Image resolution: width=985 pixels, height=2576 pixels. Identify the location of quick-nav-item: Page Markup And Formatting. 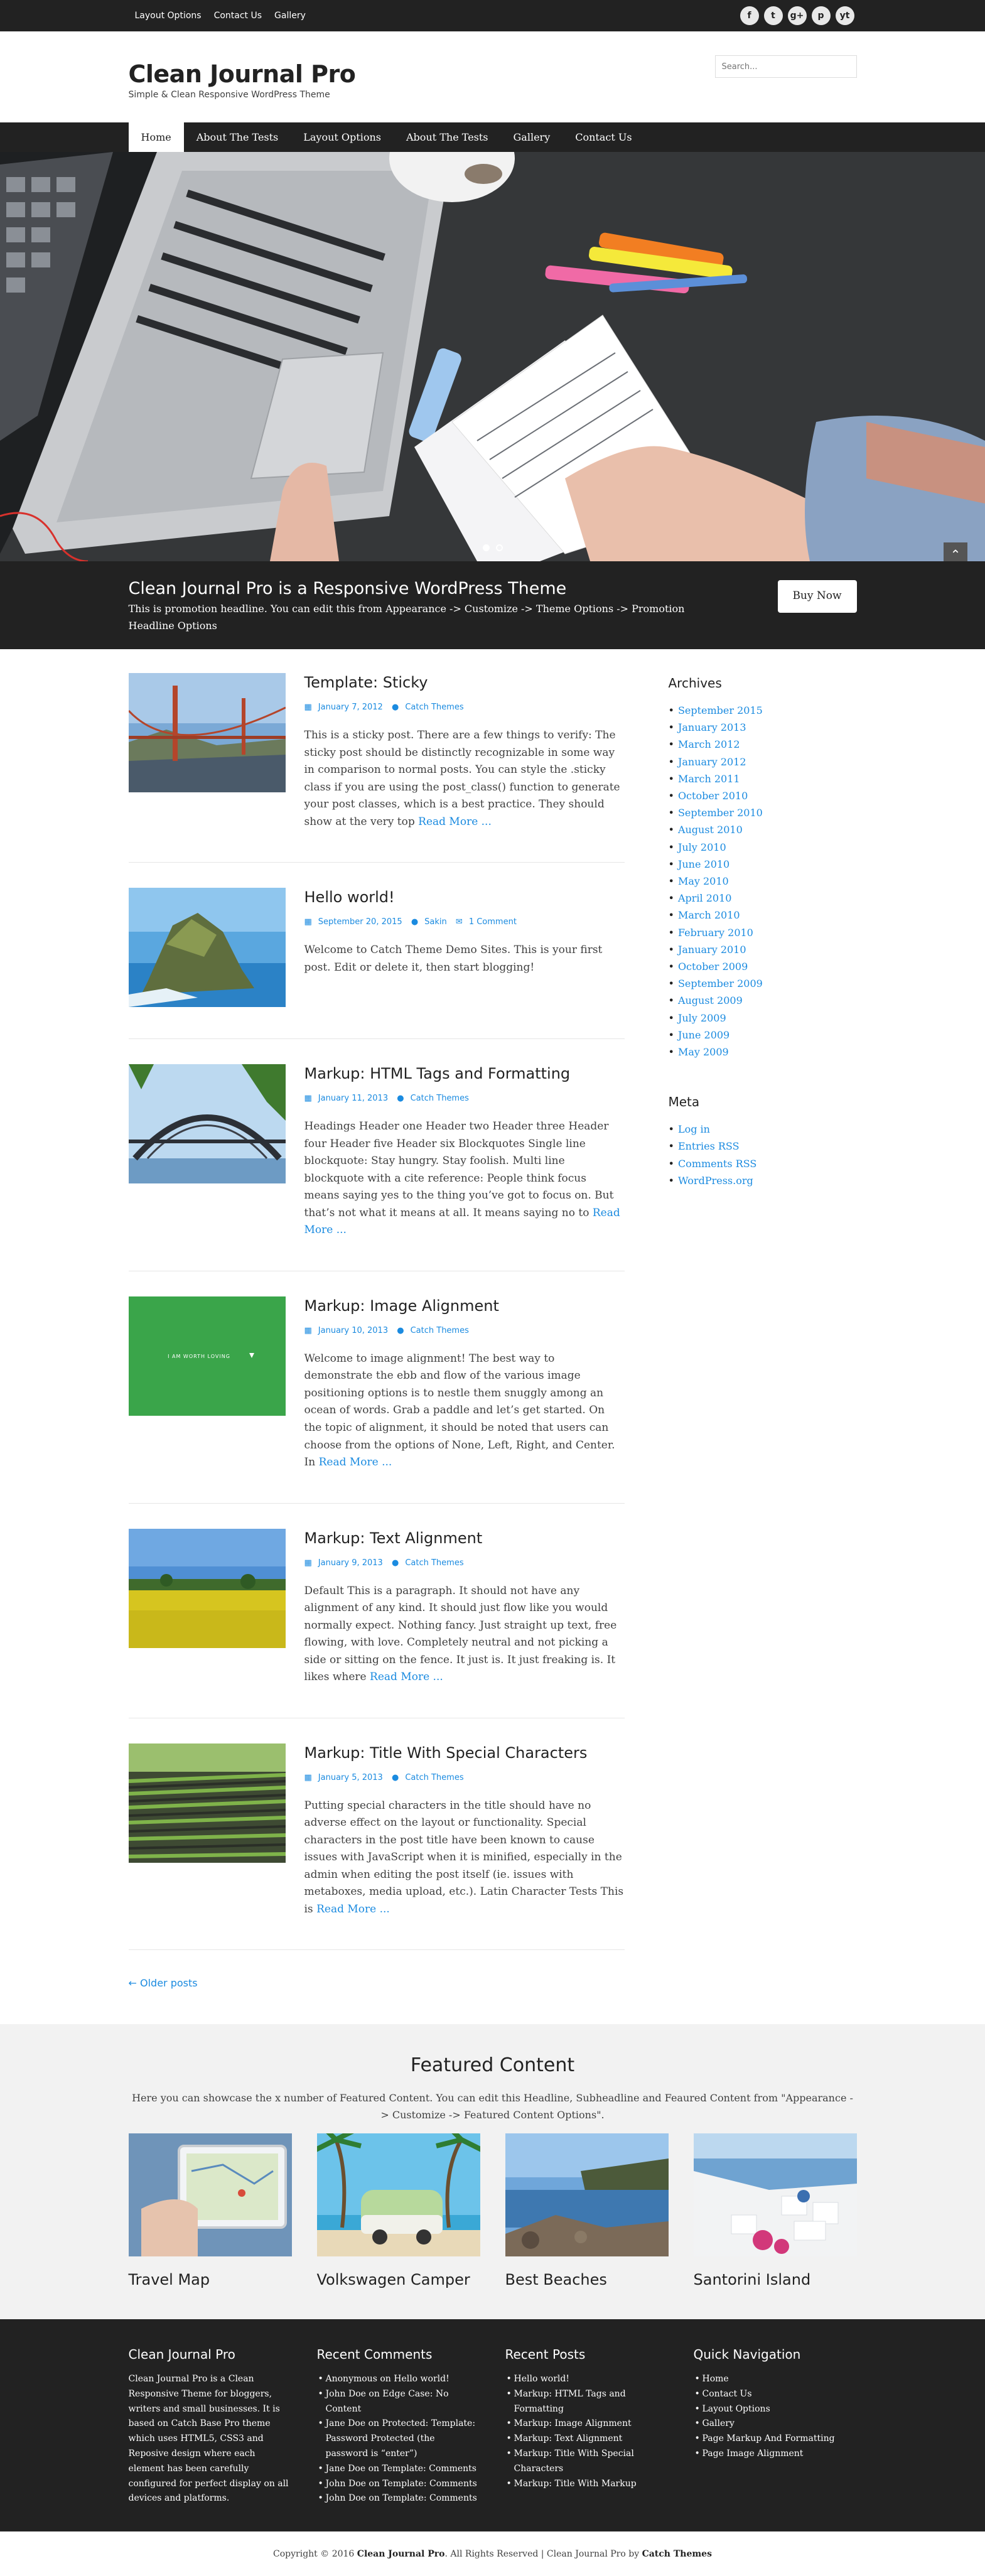
(775, 2439).